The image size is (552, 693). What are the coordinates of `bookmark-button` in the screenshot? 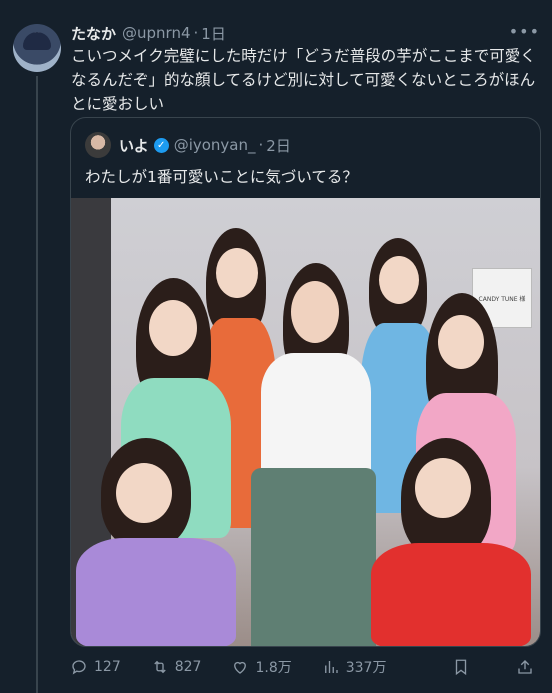 It's located at (461, 669).